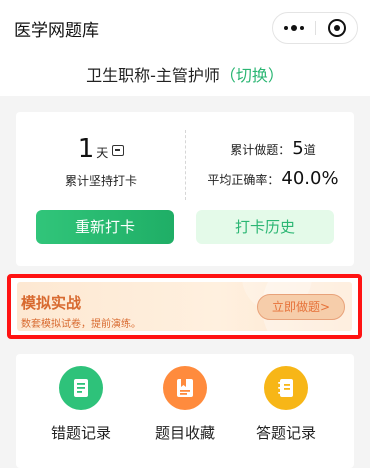 The width and height of the screenshot is (370, 468). What do you see at coordinates (298, 148) in the screenshot?
I see `total-questions-value: 5` at bounding box center [298, 148].